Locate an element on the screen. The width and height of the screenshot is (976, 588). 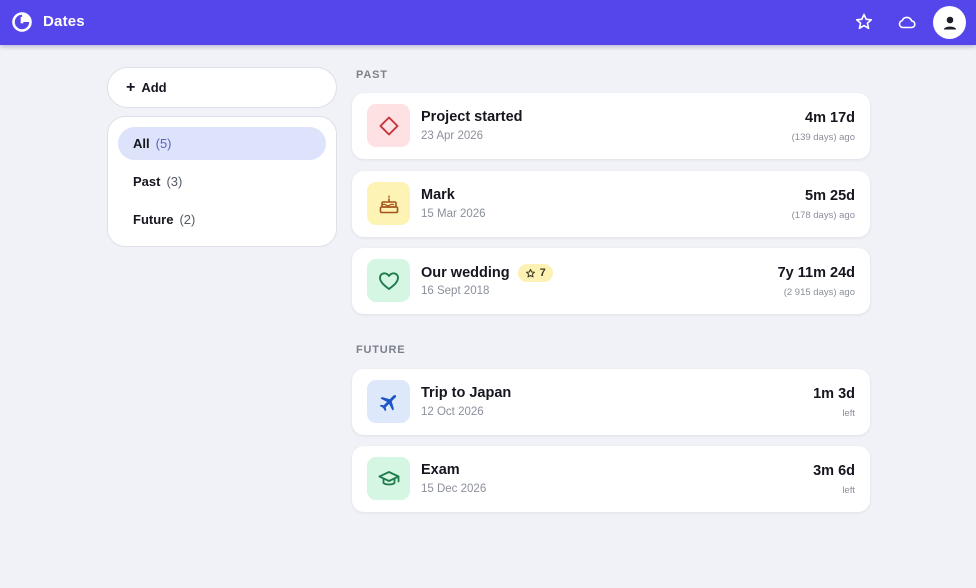
date-card-exam: Exam 15 Dec 2026 3m 6d left is located at coordinates (611, 479).